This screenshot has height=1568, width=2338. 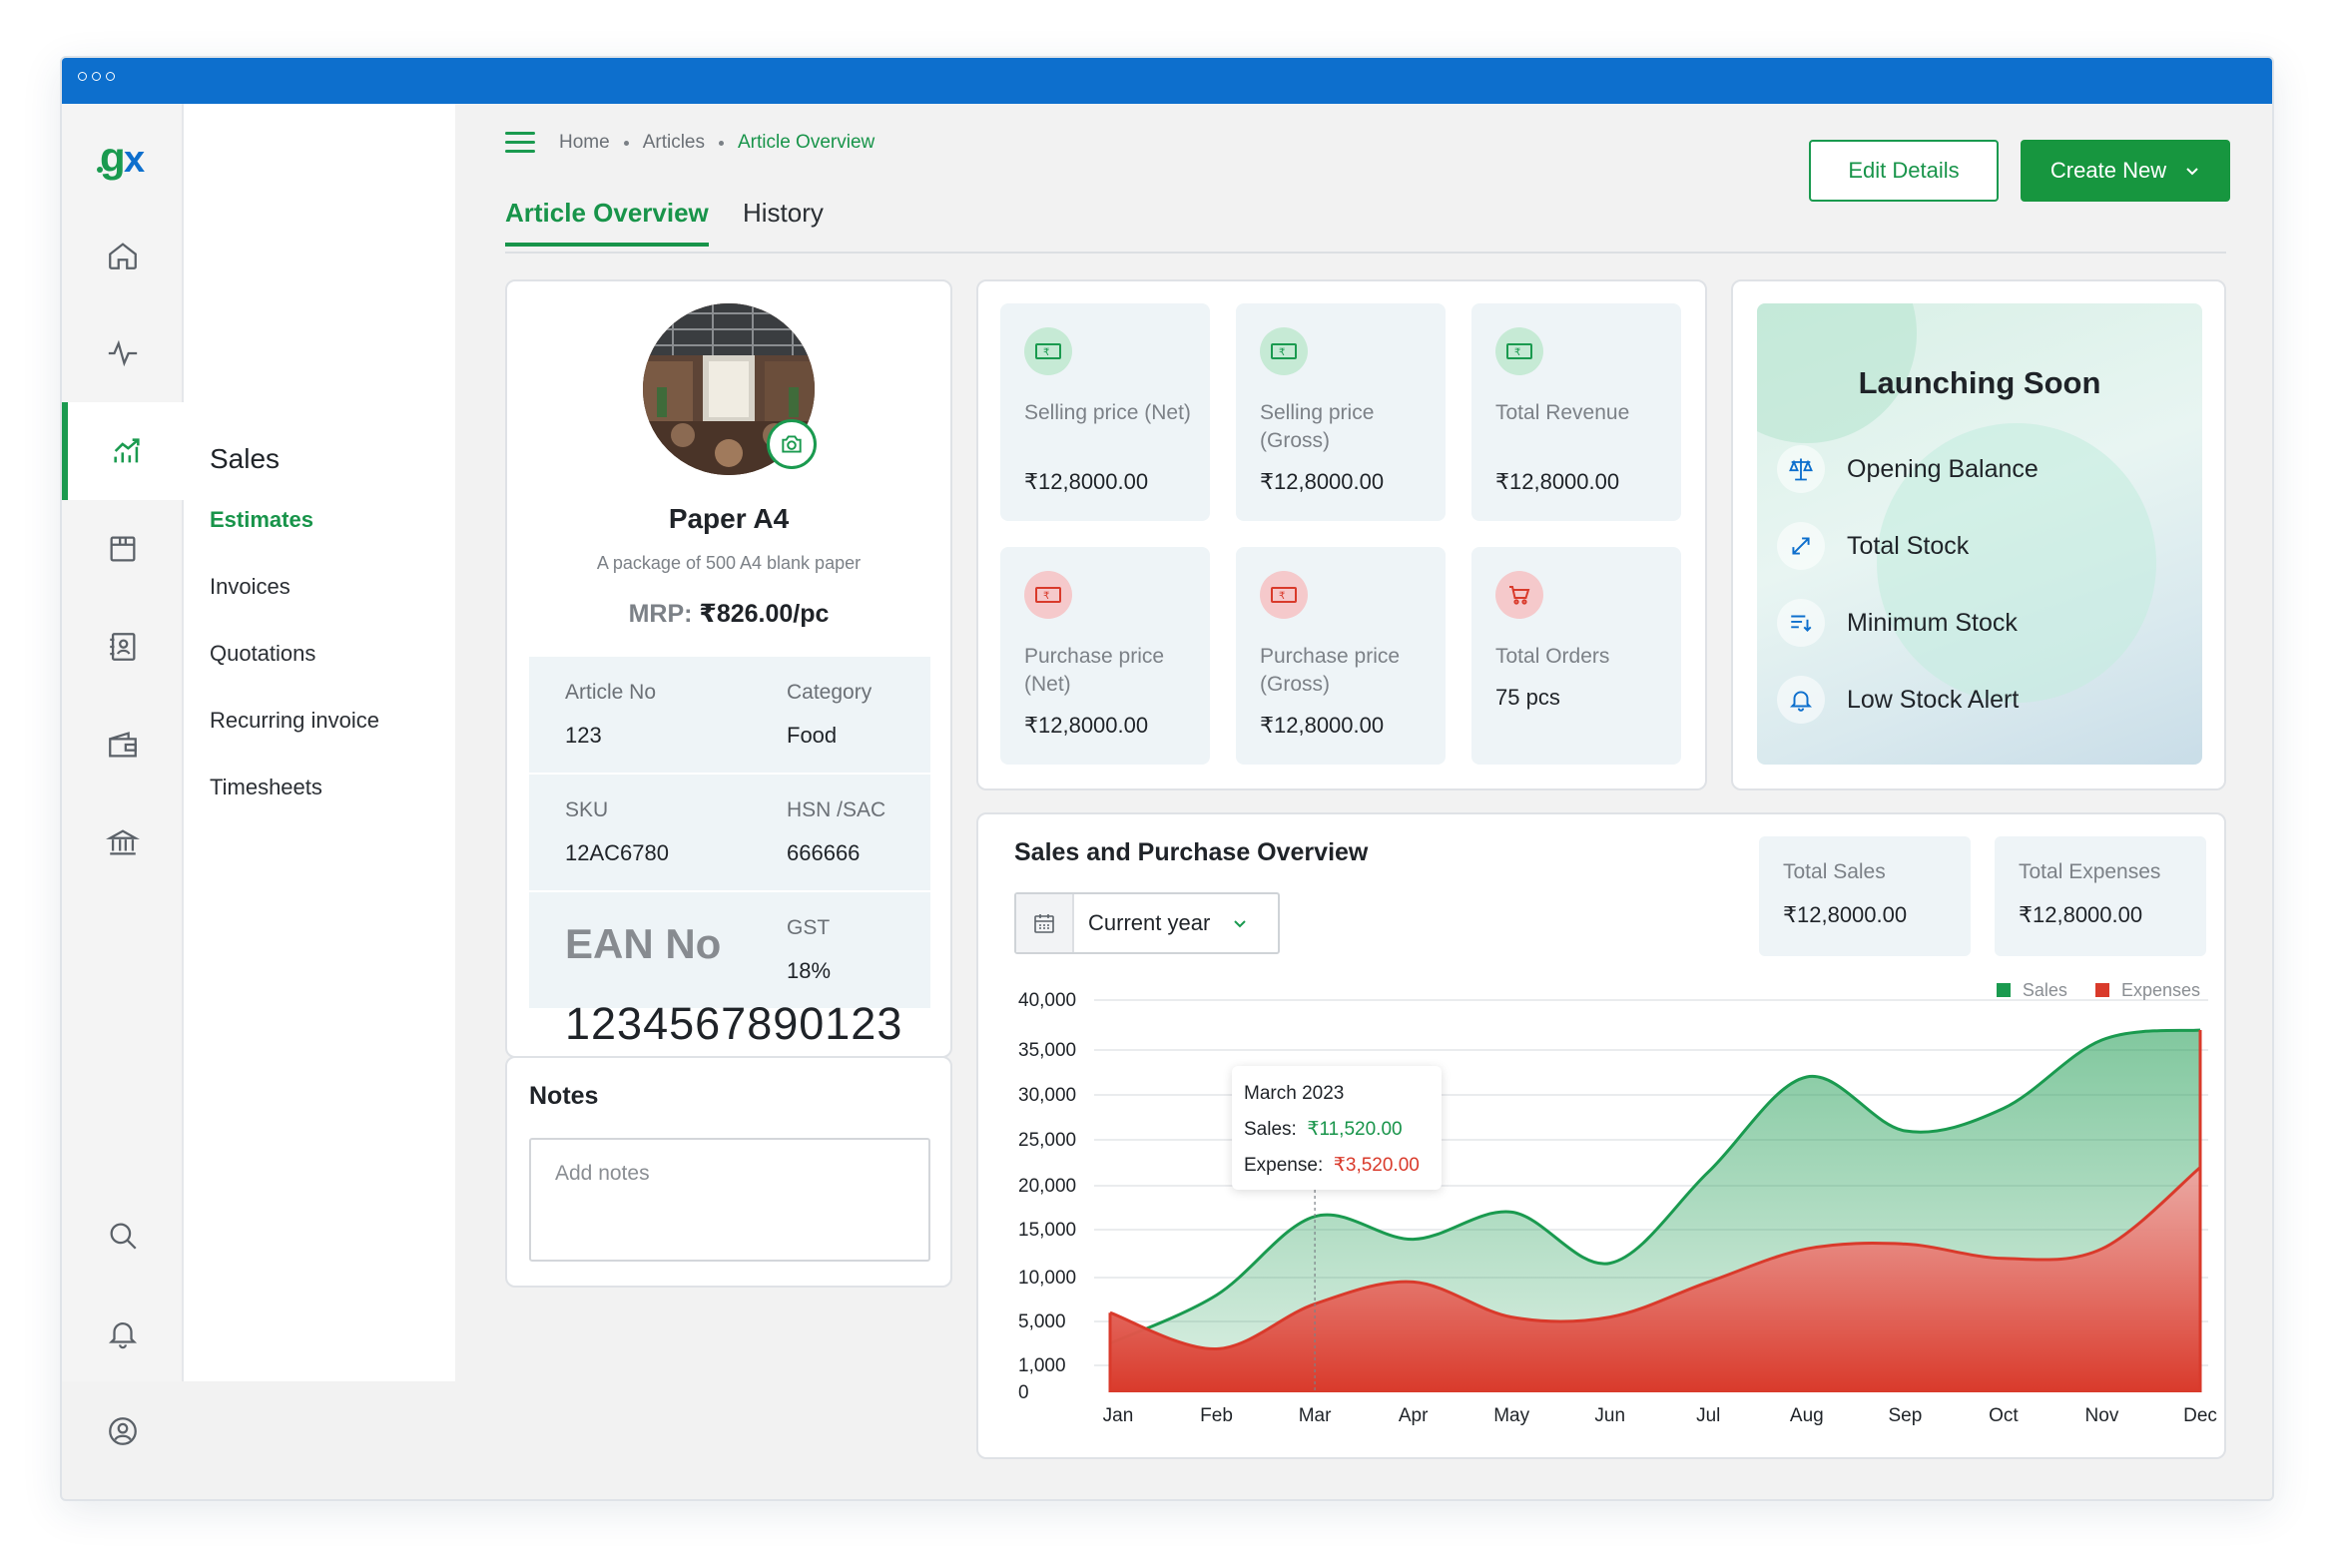 I want to click on rail-bank, so click(x=123, y=842).